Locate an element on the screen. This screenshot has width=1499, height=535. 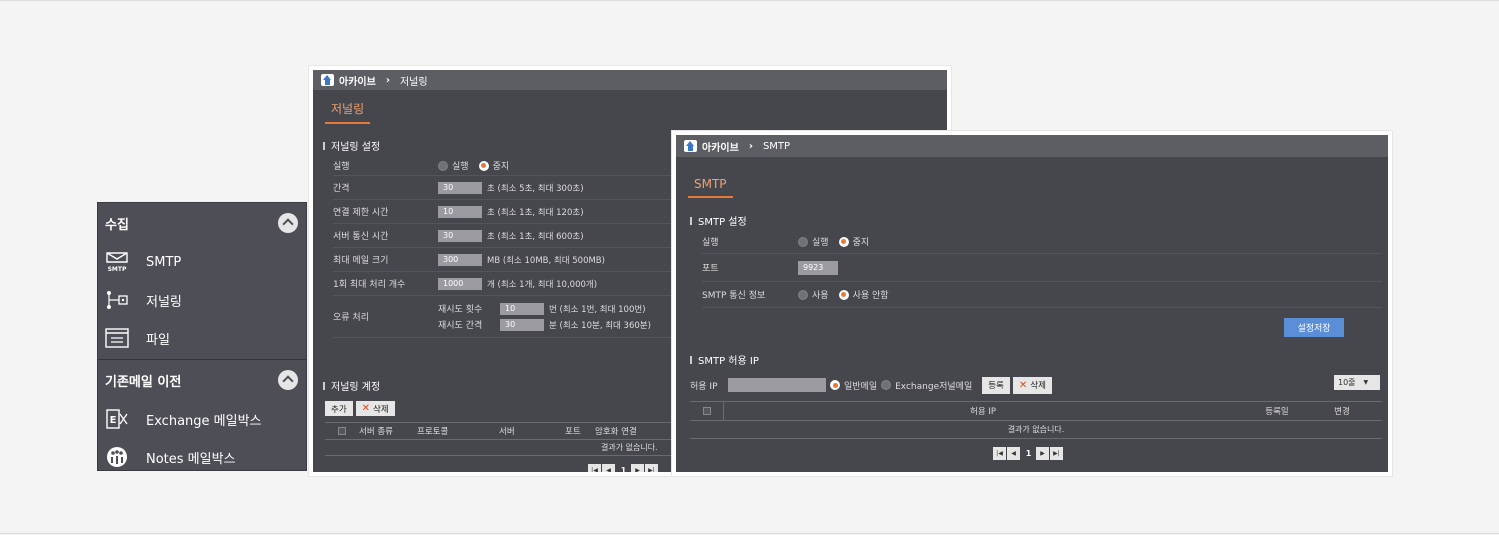
column-header: 암호화 연결 is located at coordinates (630, 431).